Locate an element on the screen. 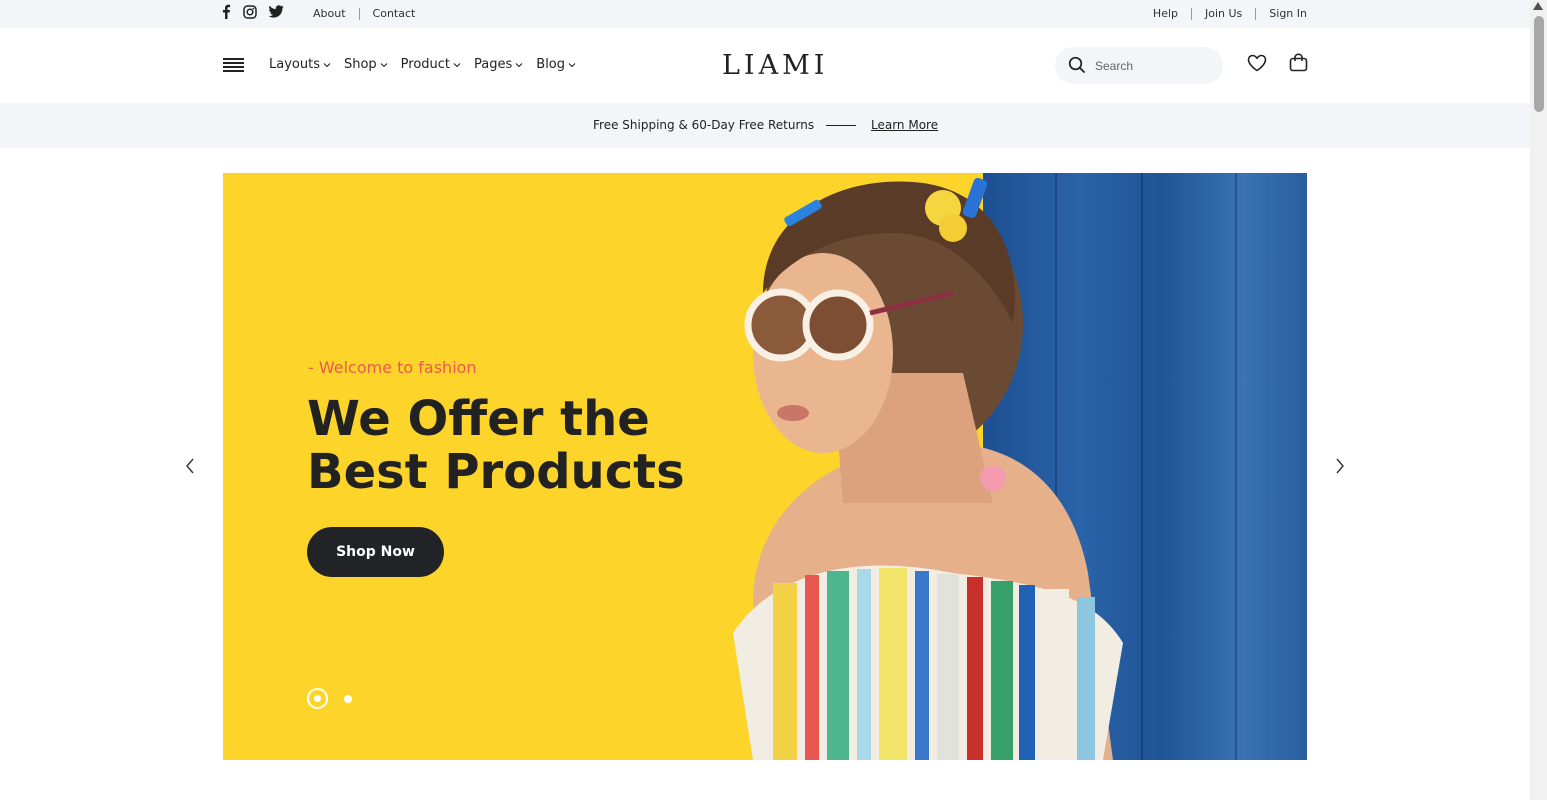 This screenshot has height=800, width=1547. search-box is located at coordinates (1139, 65).